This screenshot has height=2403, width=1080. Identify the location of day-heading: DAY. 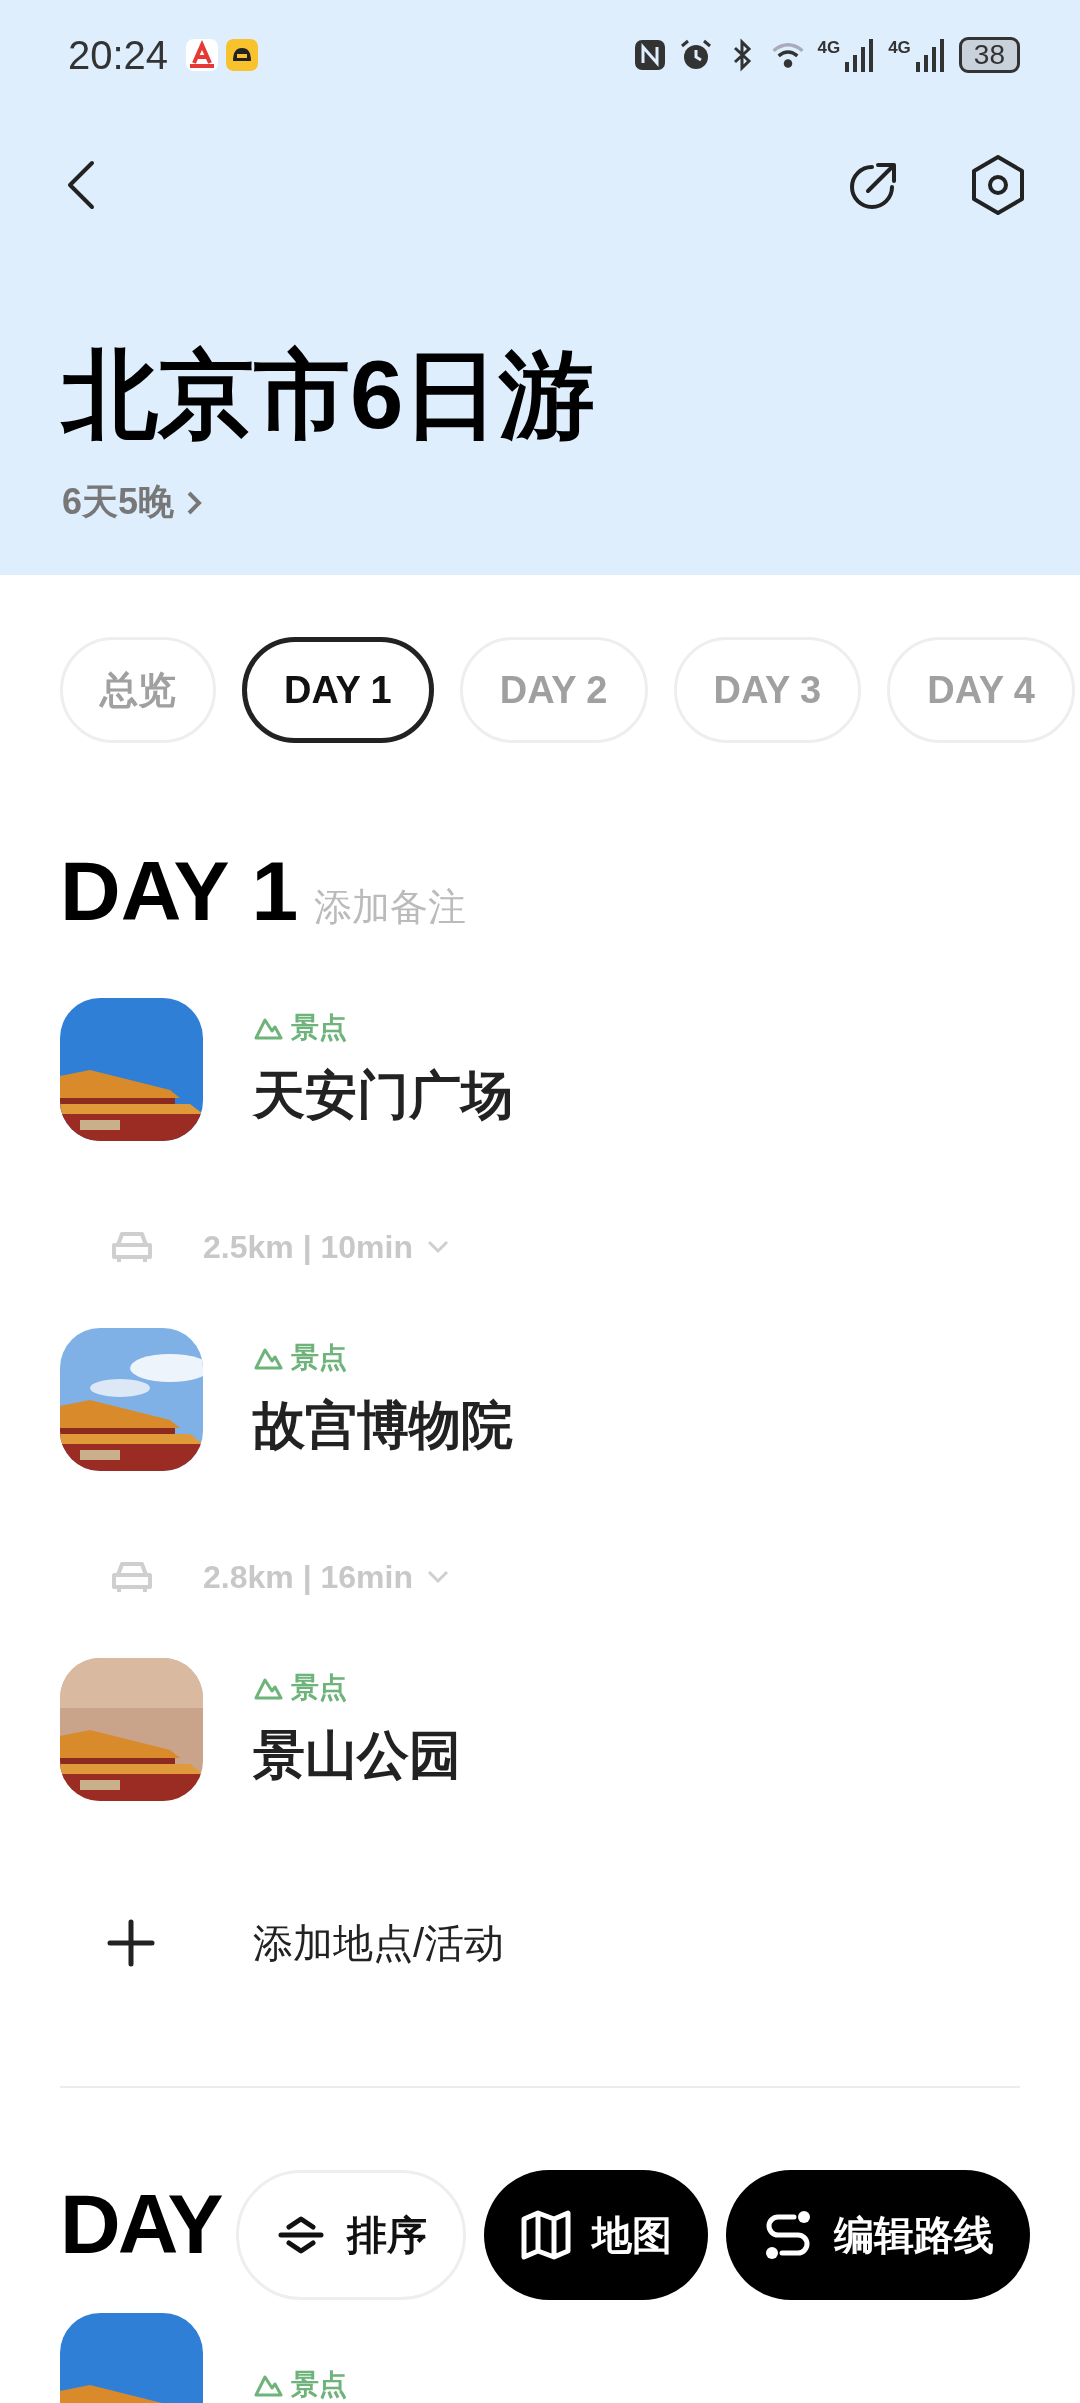
(140, 2224).